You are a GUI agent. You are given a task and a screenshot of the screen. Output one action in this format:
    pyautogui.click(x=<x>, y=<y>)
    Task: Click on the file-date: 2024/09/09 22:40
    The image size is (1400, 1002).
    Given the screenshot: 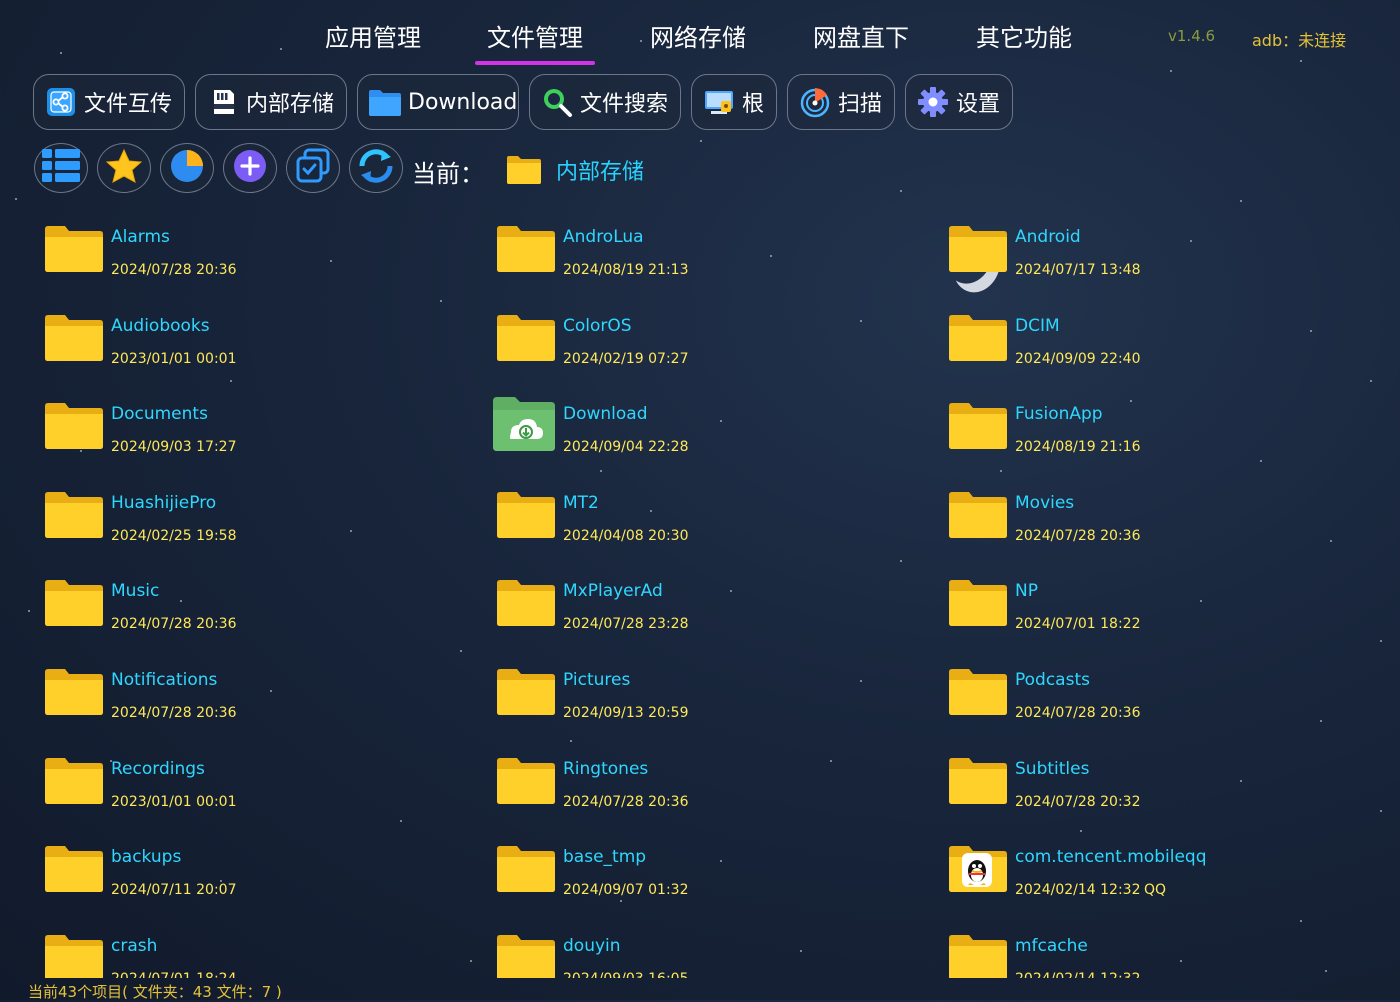 What is the action you would take?
    pyautogui.click(x=1078, y=359)
    